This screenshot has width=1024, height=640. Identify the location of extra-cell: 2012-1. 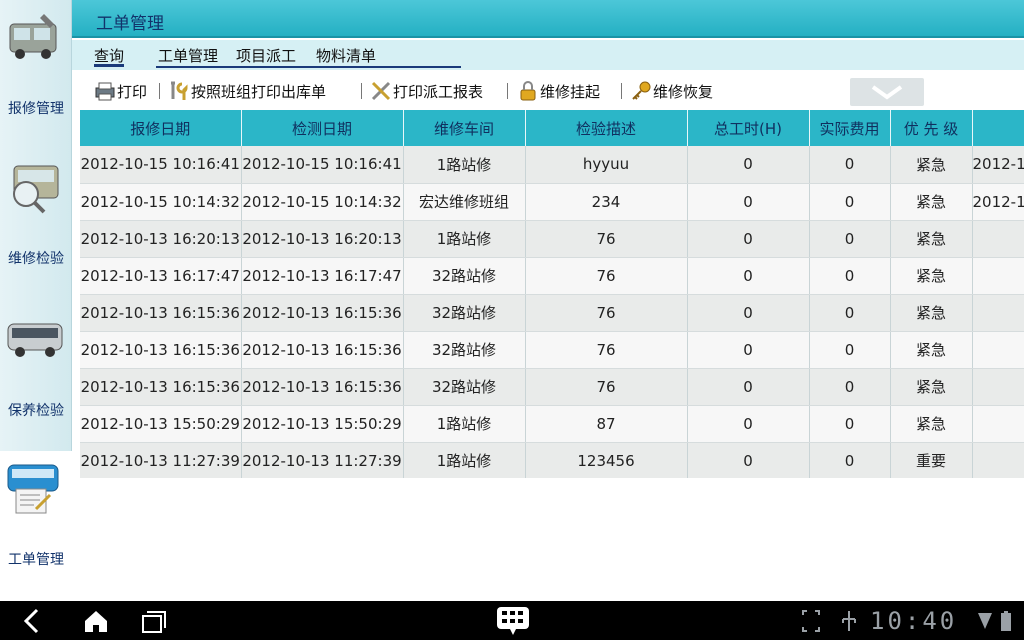
(998, 202).